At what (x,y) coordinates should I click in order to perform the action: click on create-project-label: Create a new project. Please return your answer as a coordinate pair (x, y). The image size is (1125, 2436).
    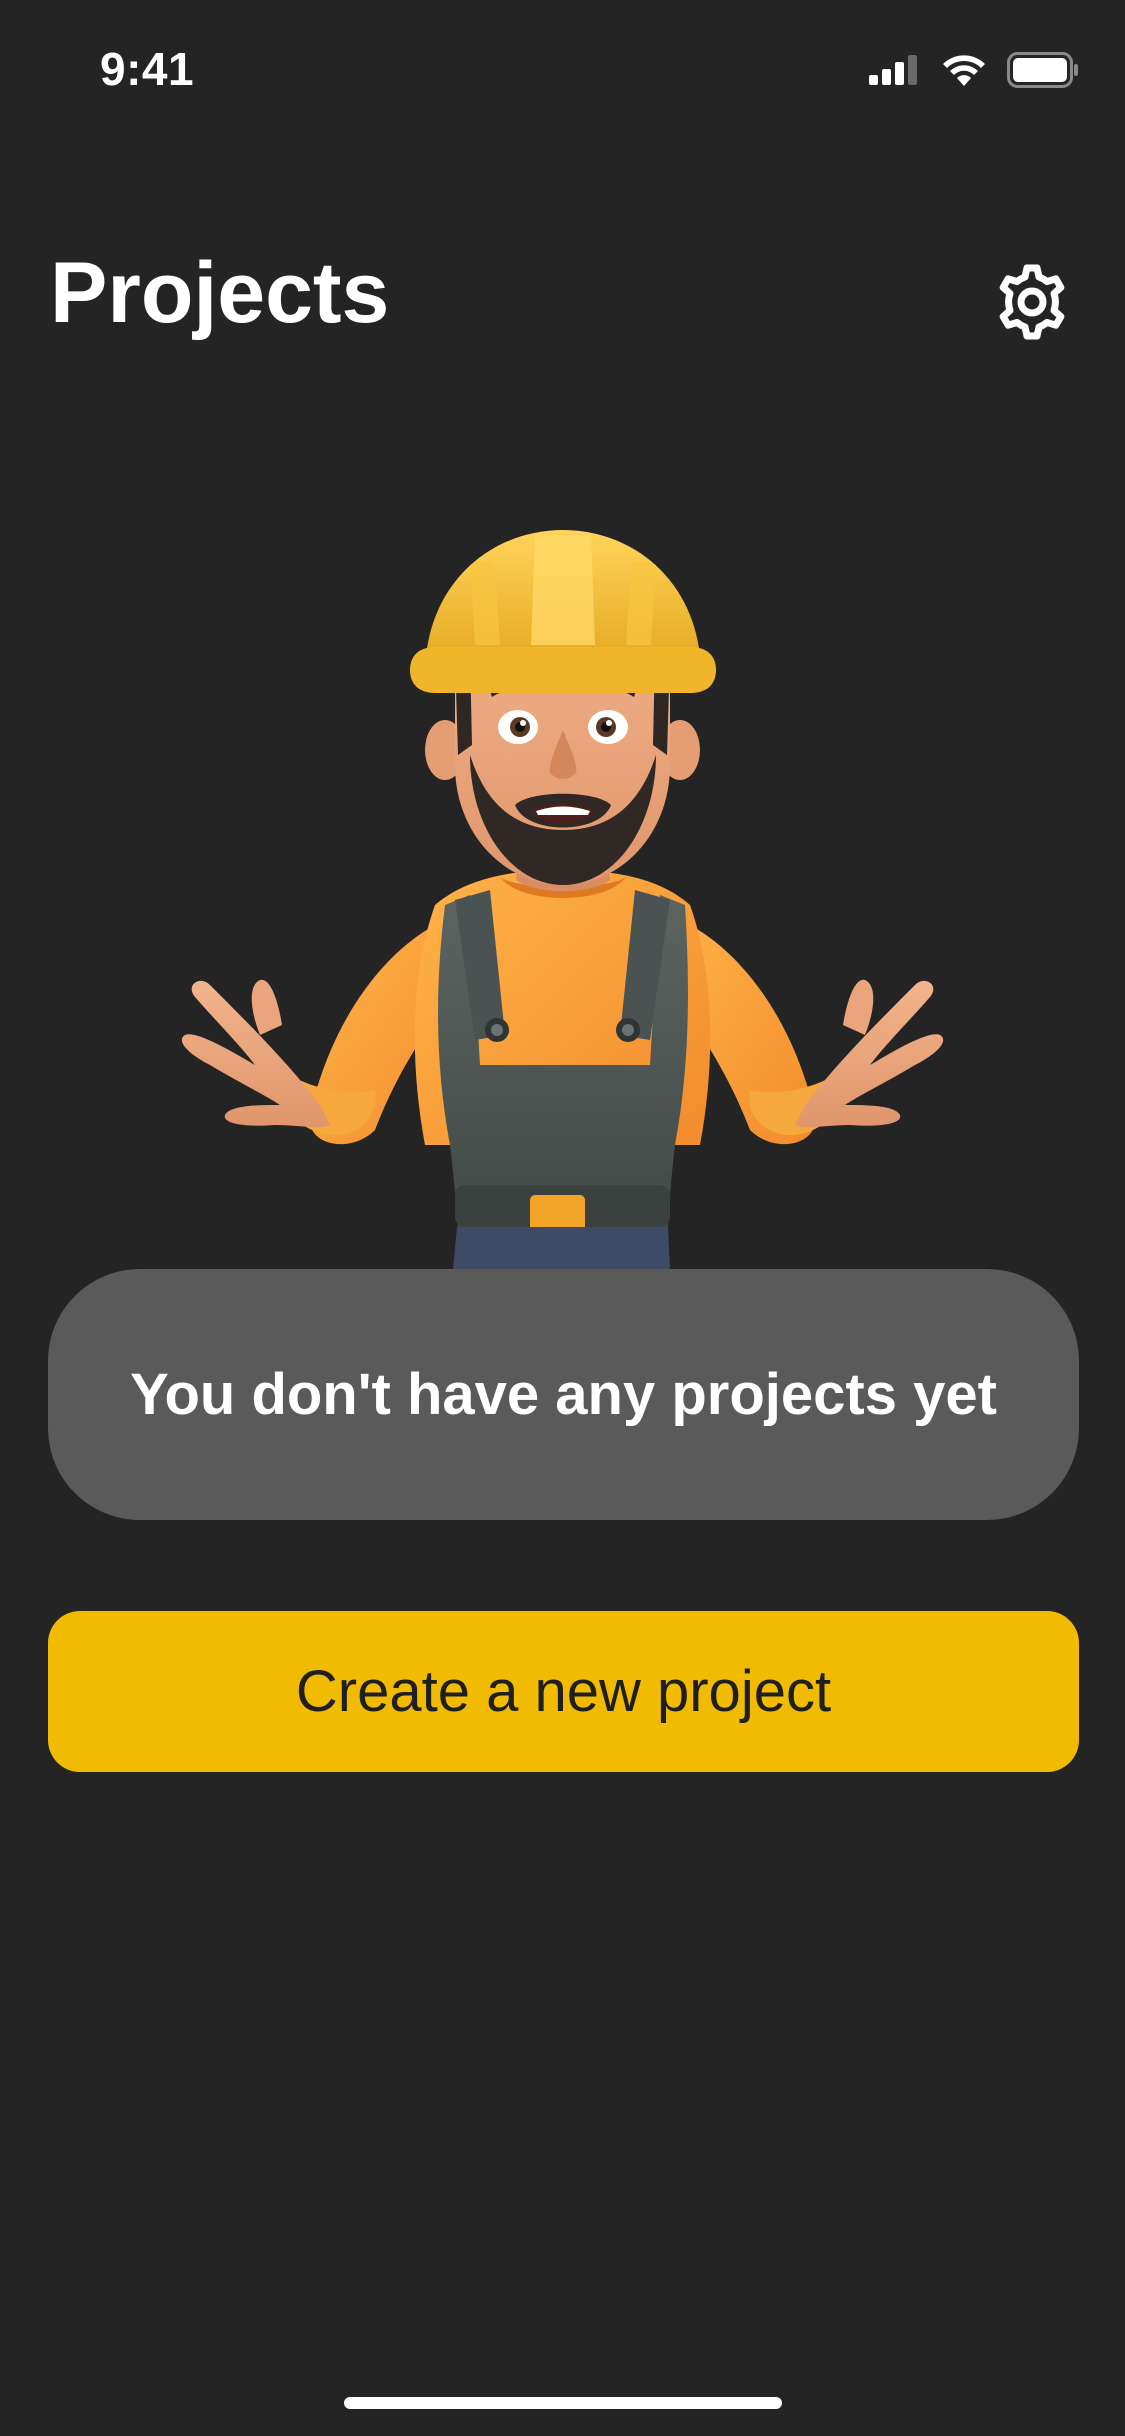
    Looking at the image, I should click on (563, 1691).